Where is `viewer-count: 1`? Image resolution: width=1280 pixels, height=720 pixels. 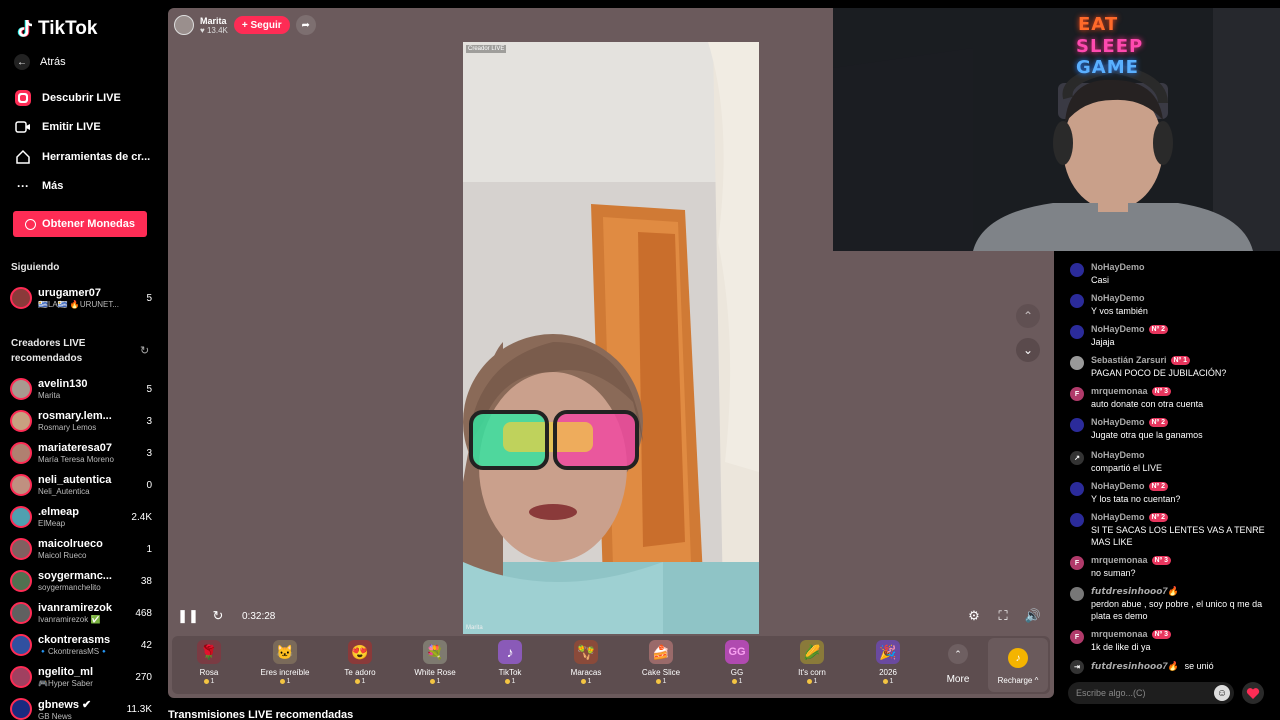 viewer-count: 1 is located at coordinates (149, 549).